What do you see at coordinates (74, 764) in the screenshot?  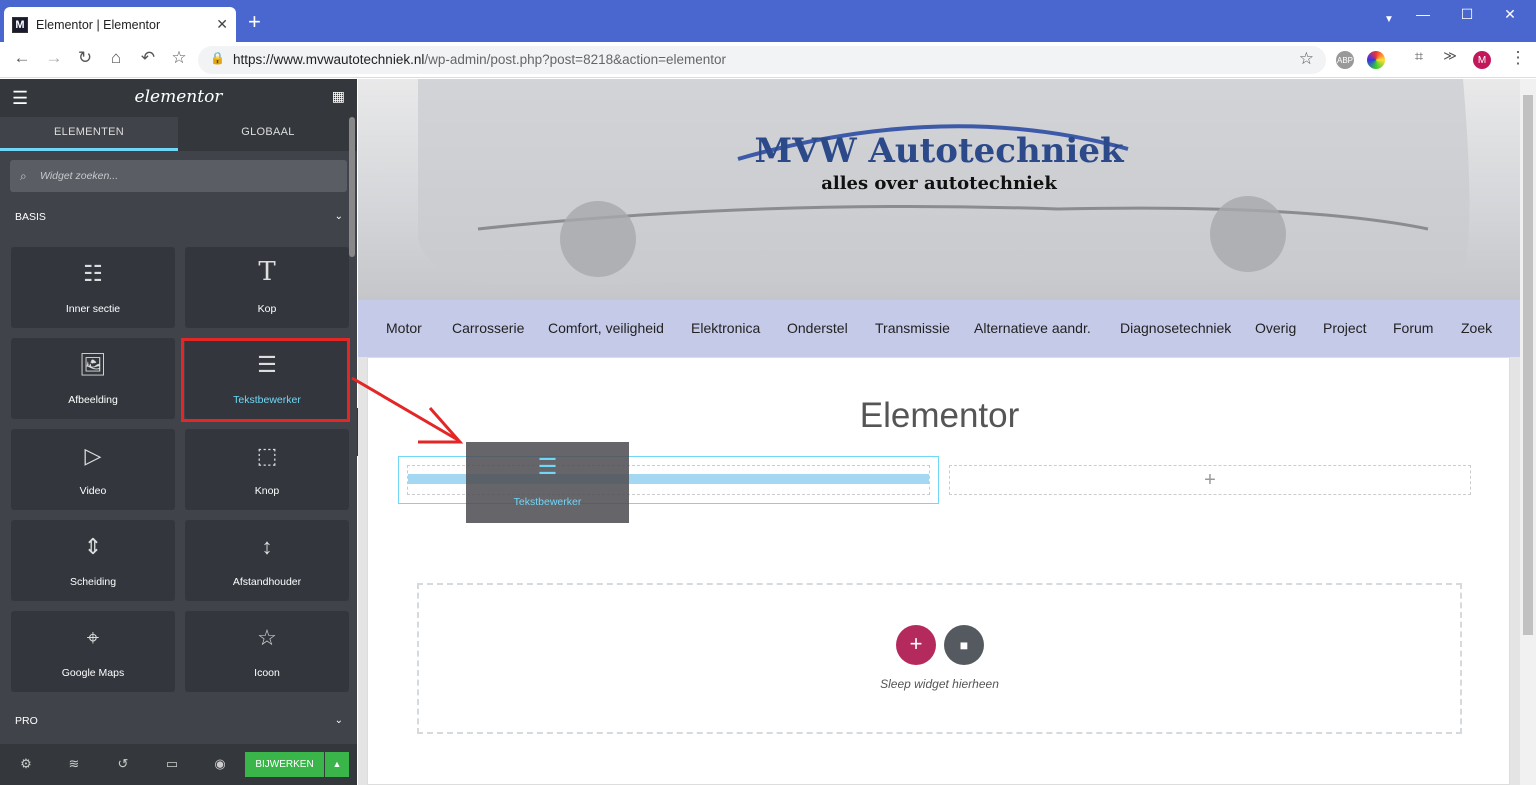 I see `navigator-layers-icon: ≋` at bounding box center [74, 764].